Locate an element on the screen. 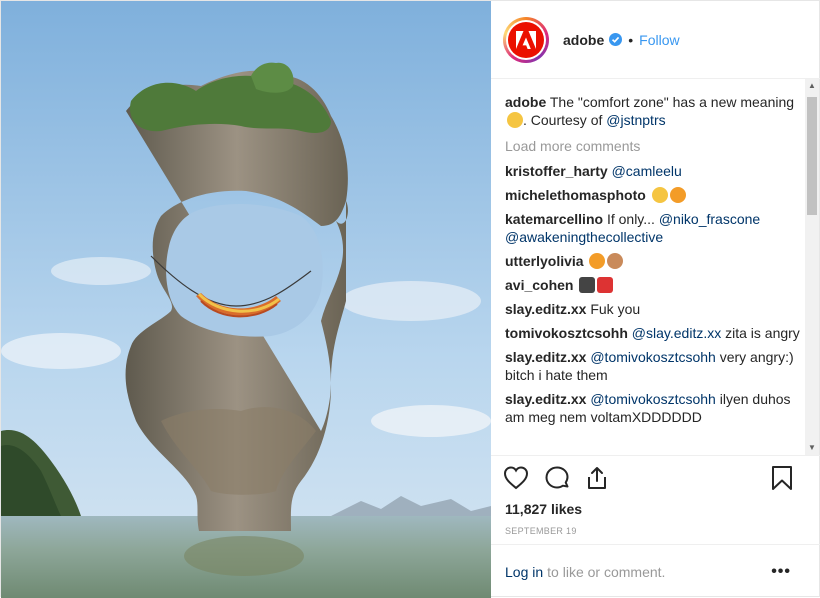  comment-mention: @slay.editz.xx is located at coordinates (676, 333).